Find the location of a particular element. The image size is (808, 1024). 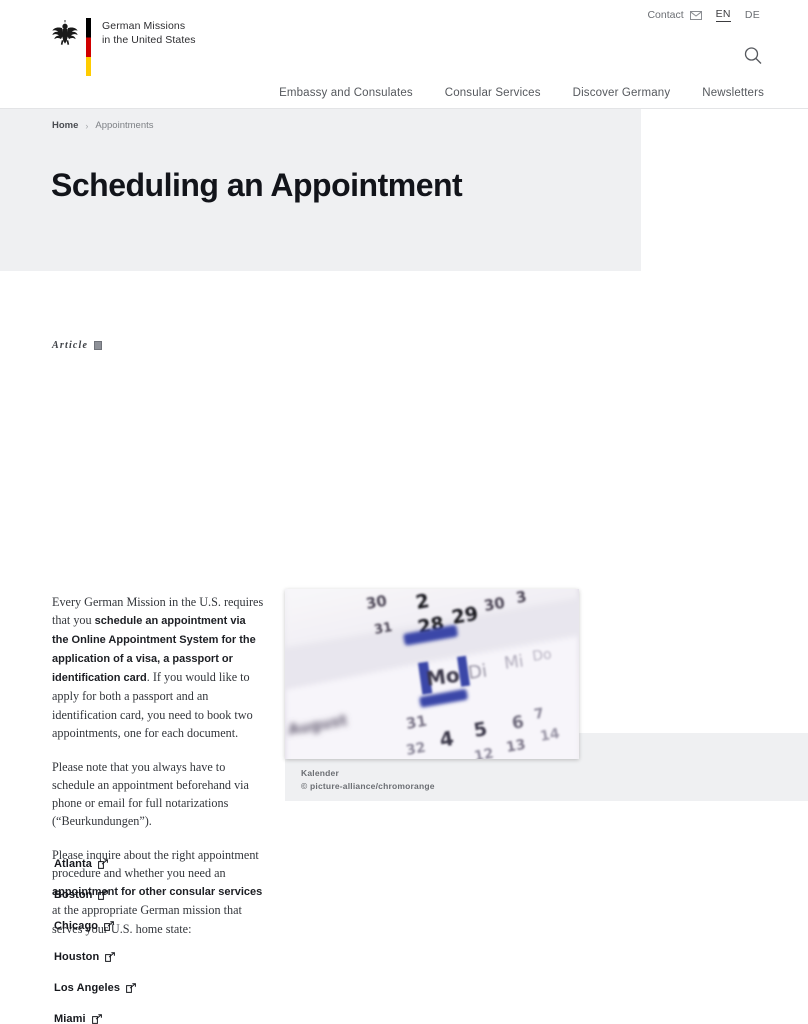

city-link-chicago: Chicago is located at coordinates (84, 926).